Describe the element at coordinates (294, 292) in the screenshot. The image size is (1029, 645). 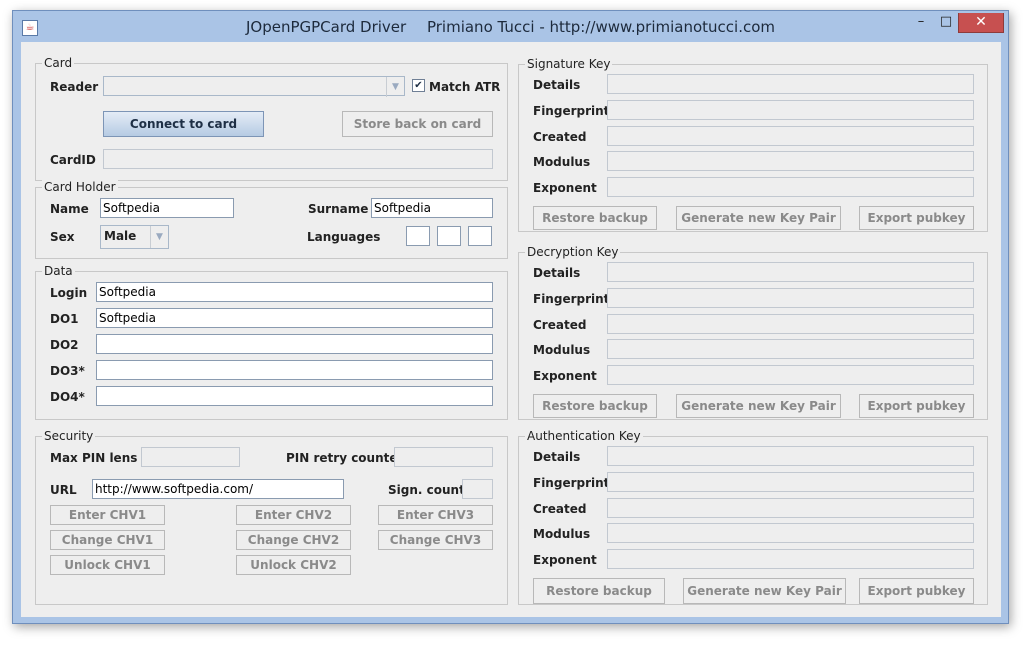
I see `login-field: Softpedia` at that location.